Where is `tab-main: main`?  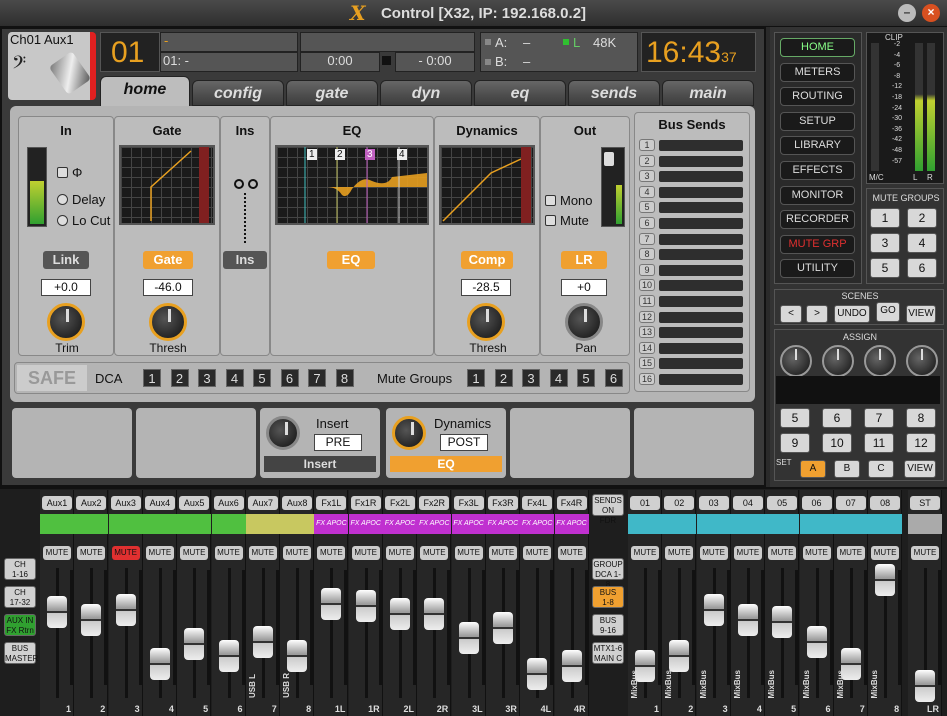
tab-main: main is located at coordinates (708, 93).